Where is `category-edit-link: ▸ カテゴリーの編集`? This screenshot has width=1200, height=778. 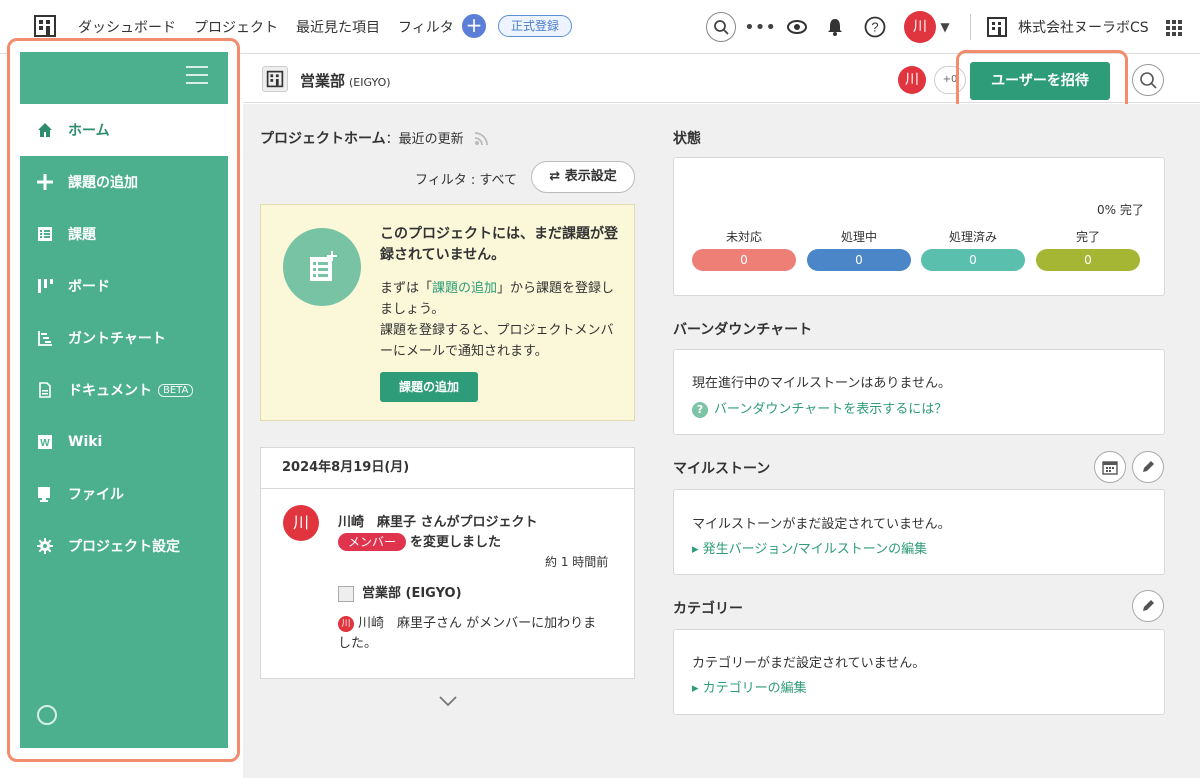
category-edit-link: ▸ カテゴリーの編集 is located at coordinates (749, 686).